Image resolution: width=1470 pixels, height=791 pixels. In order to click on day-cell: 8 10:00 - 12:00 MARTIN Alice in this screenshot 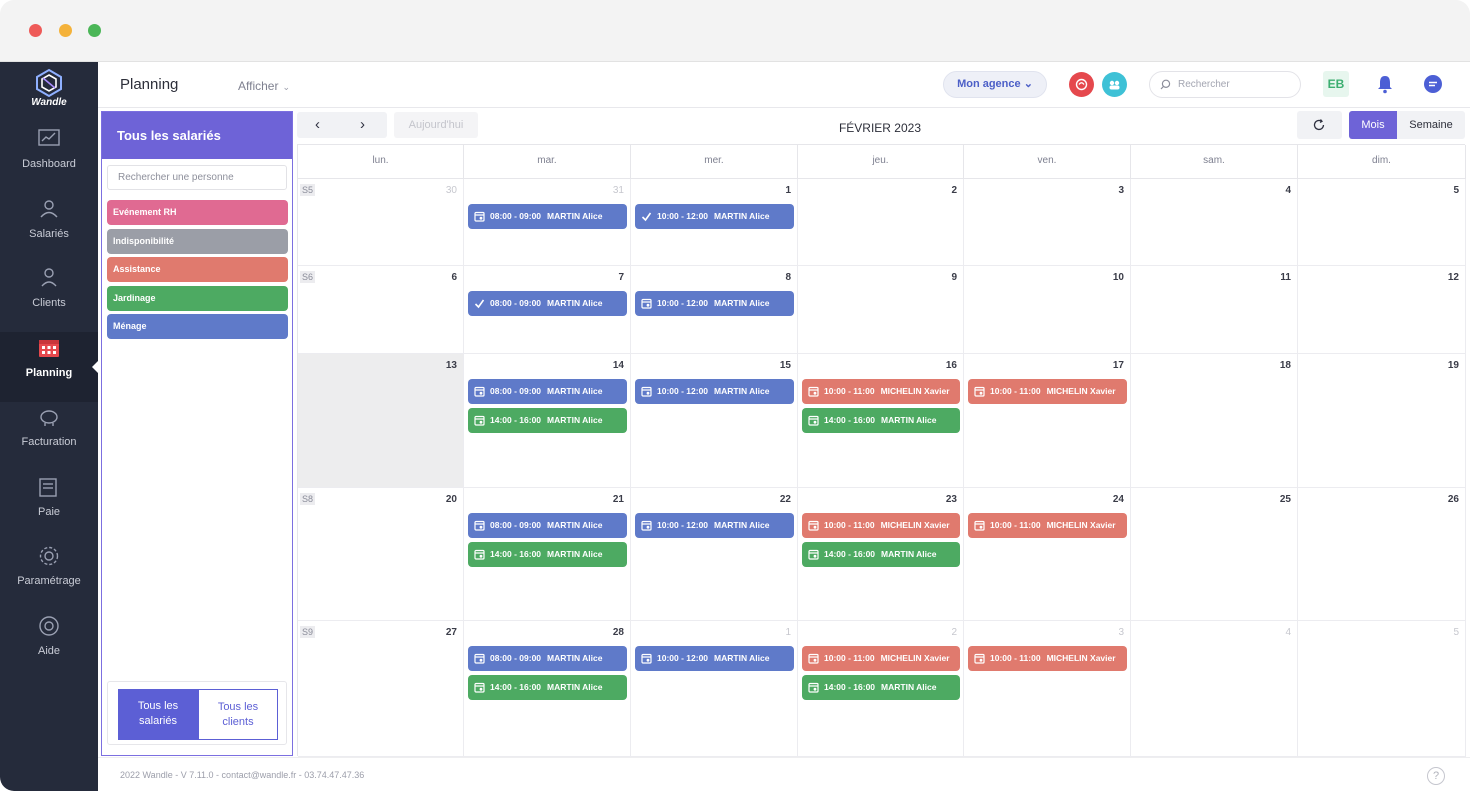, I will do `click(714, 310)`.